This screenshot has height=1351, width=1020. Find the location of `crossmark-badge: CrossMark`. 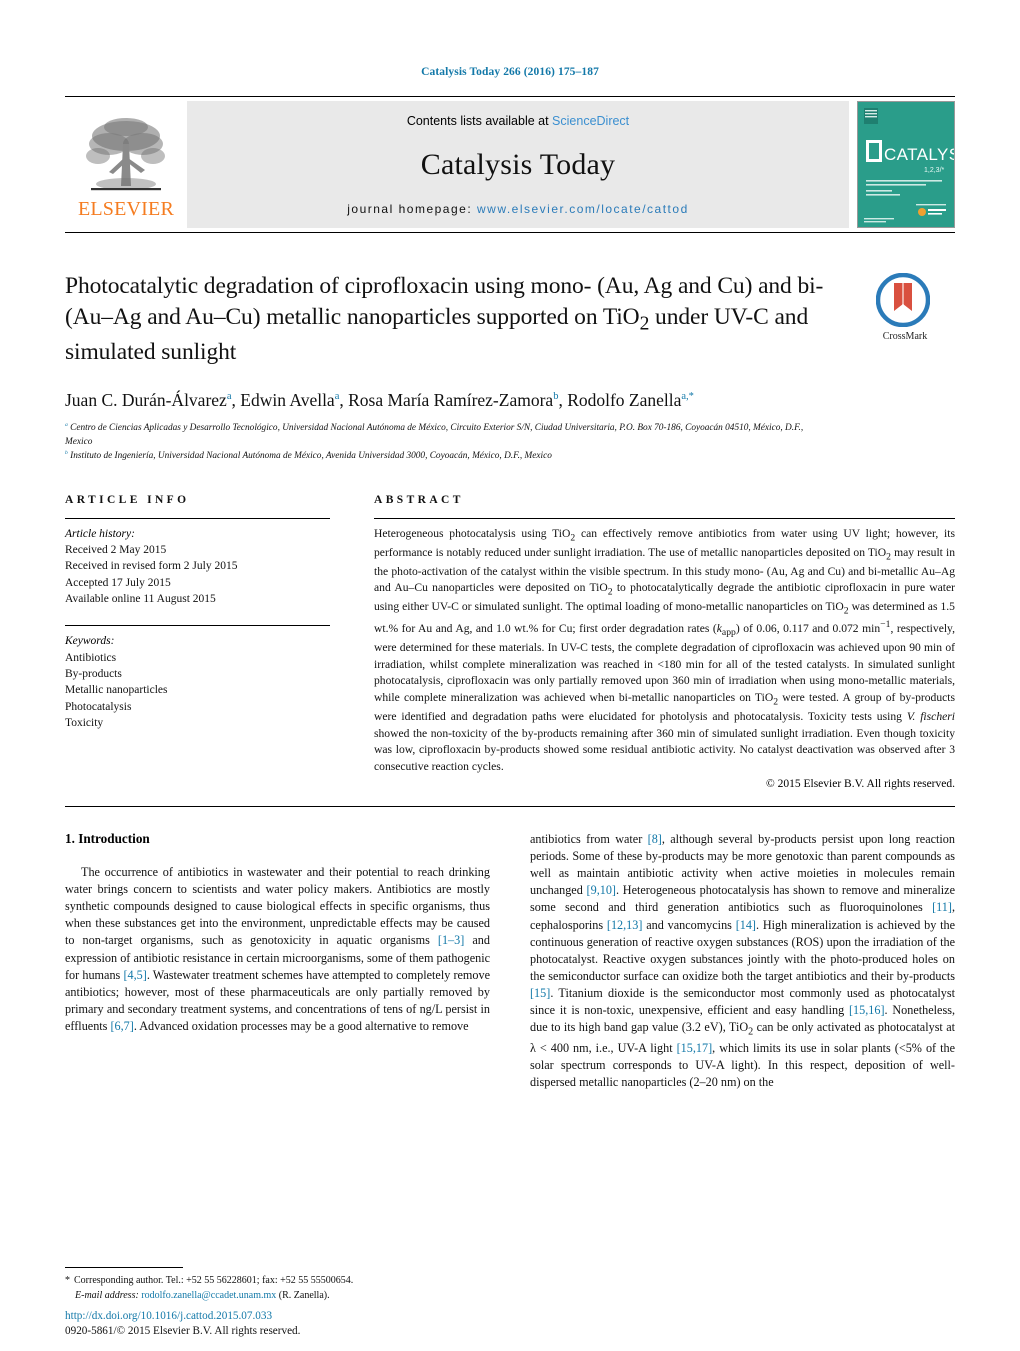

crossmark-badge: CrossMark is located at coordinates (903, 309).